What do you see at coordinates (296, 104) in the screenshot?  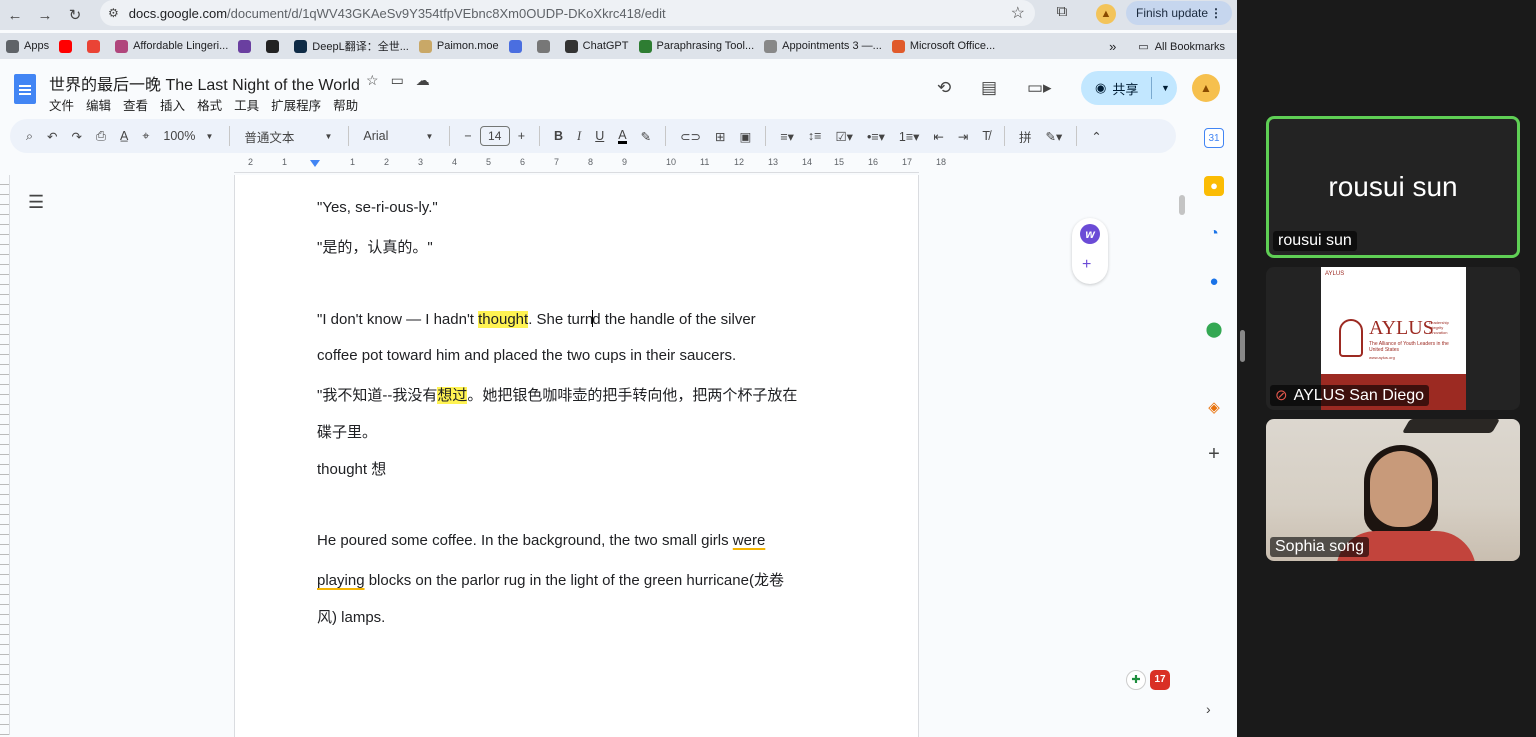 I see `menu-item: 扩展程序` at bounding box center [296, 104].